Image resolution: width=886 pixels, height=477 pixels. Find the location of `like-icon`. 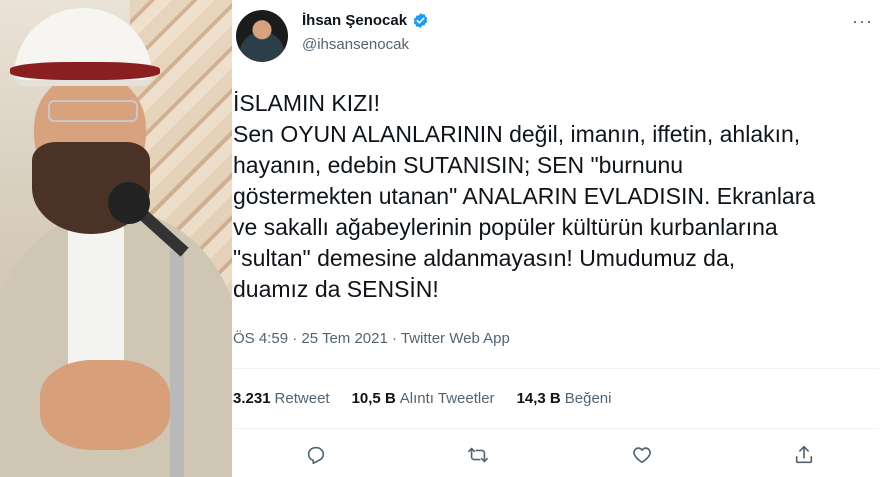

like-icon is located at coordinates (642, 455).